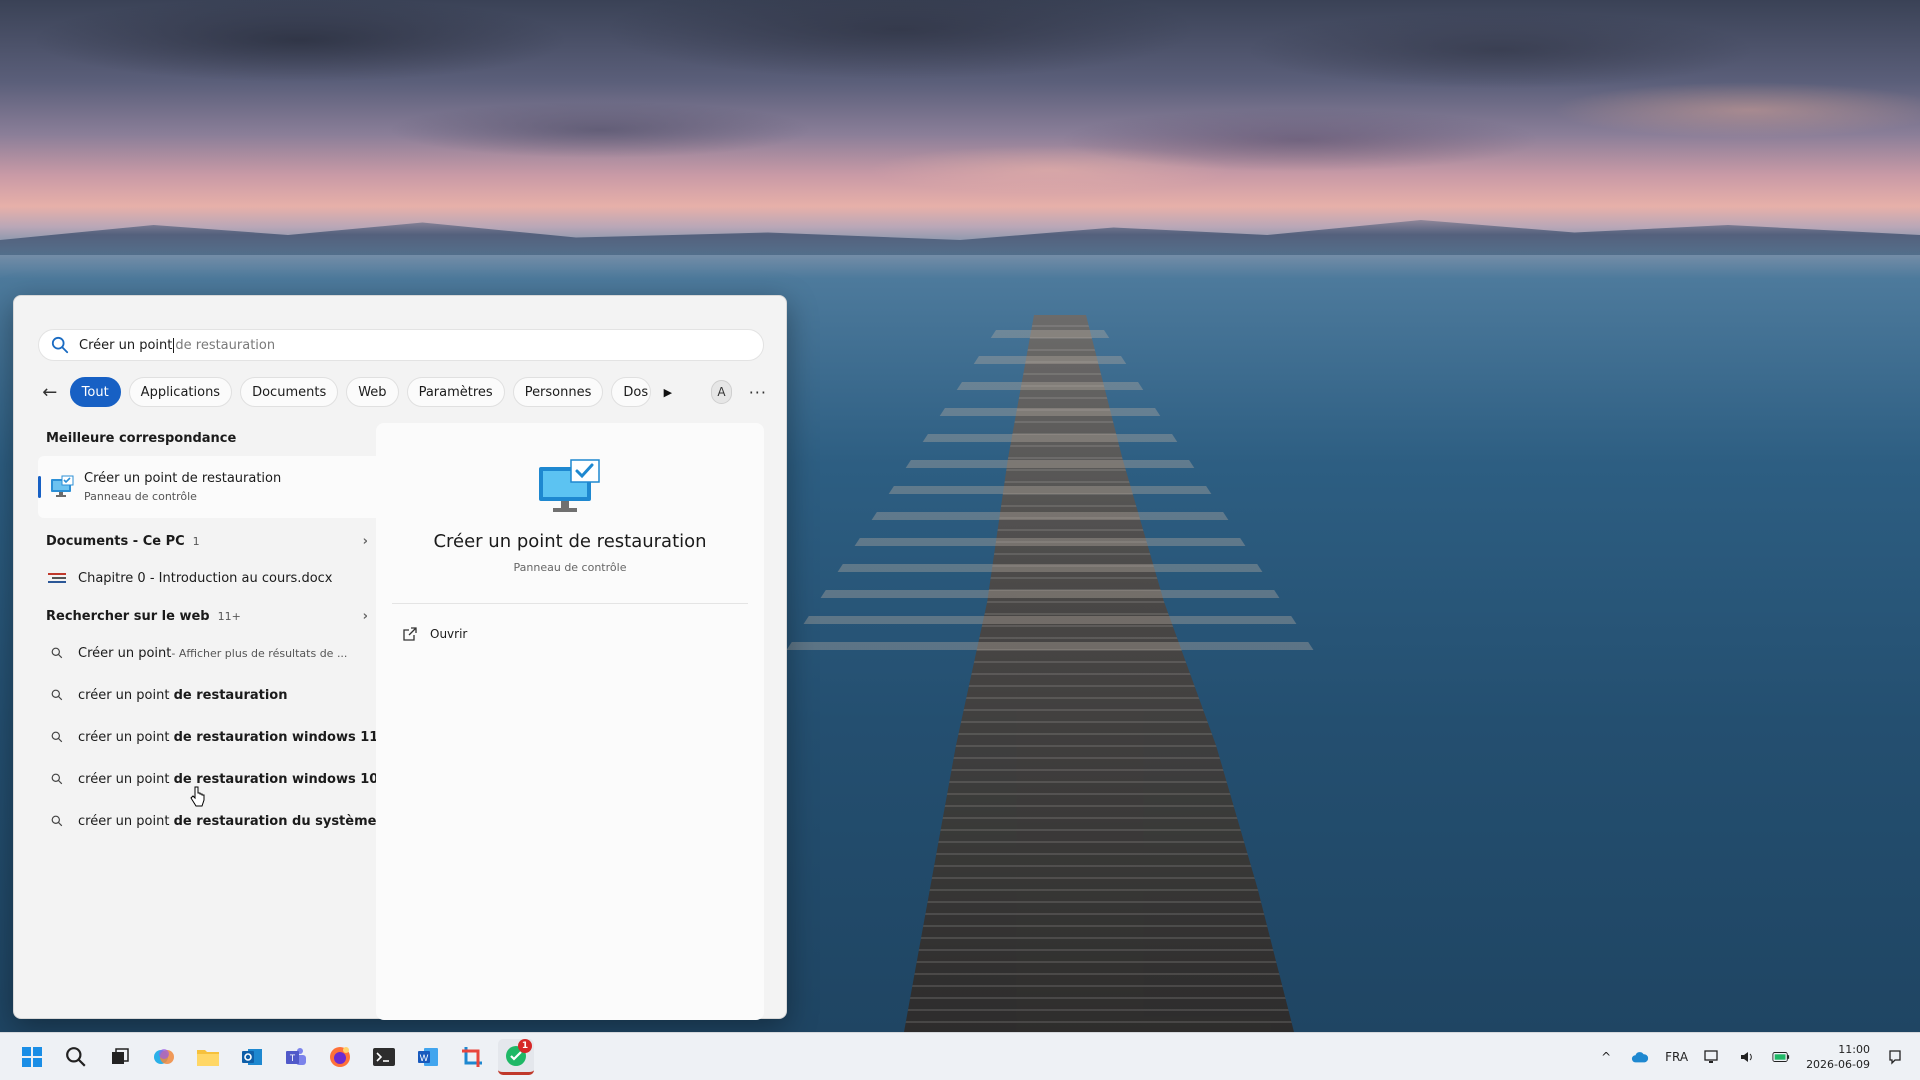  Describe the element at coordinates (95, 392) in the screenshot. I see `tab-all: Tout` at that location.